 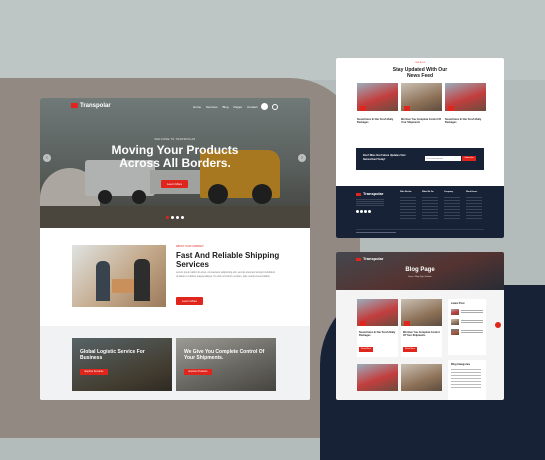 I want to click on about-title-line2: Services, so click(x=192, y=264).